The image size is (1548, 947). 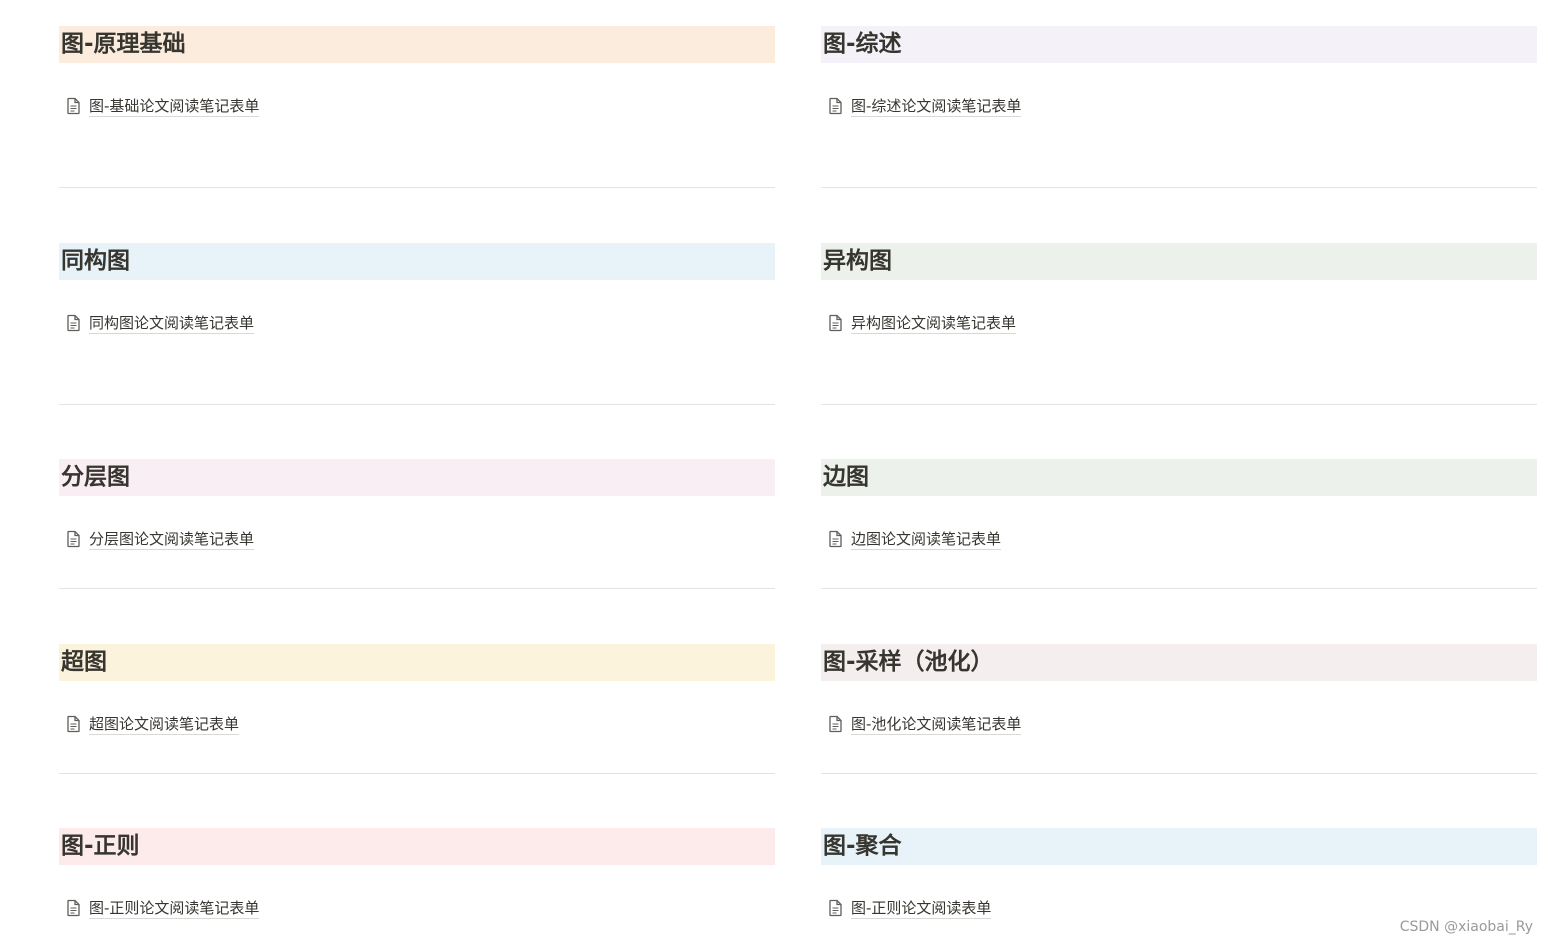 I want to click on page-link-label: 图-正则论文阅读表单, so click(x=921, y=908).